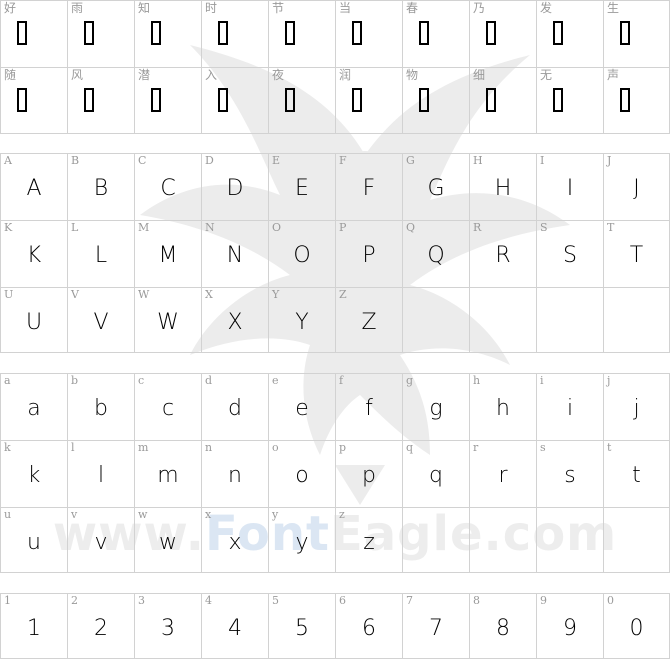  I want to click on uppercase-cell: MM, so click(167, 253).